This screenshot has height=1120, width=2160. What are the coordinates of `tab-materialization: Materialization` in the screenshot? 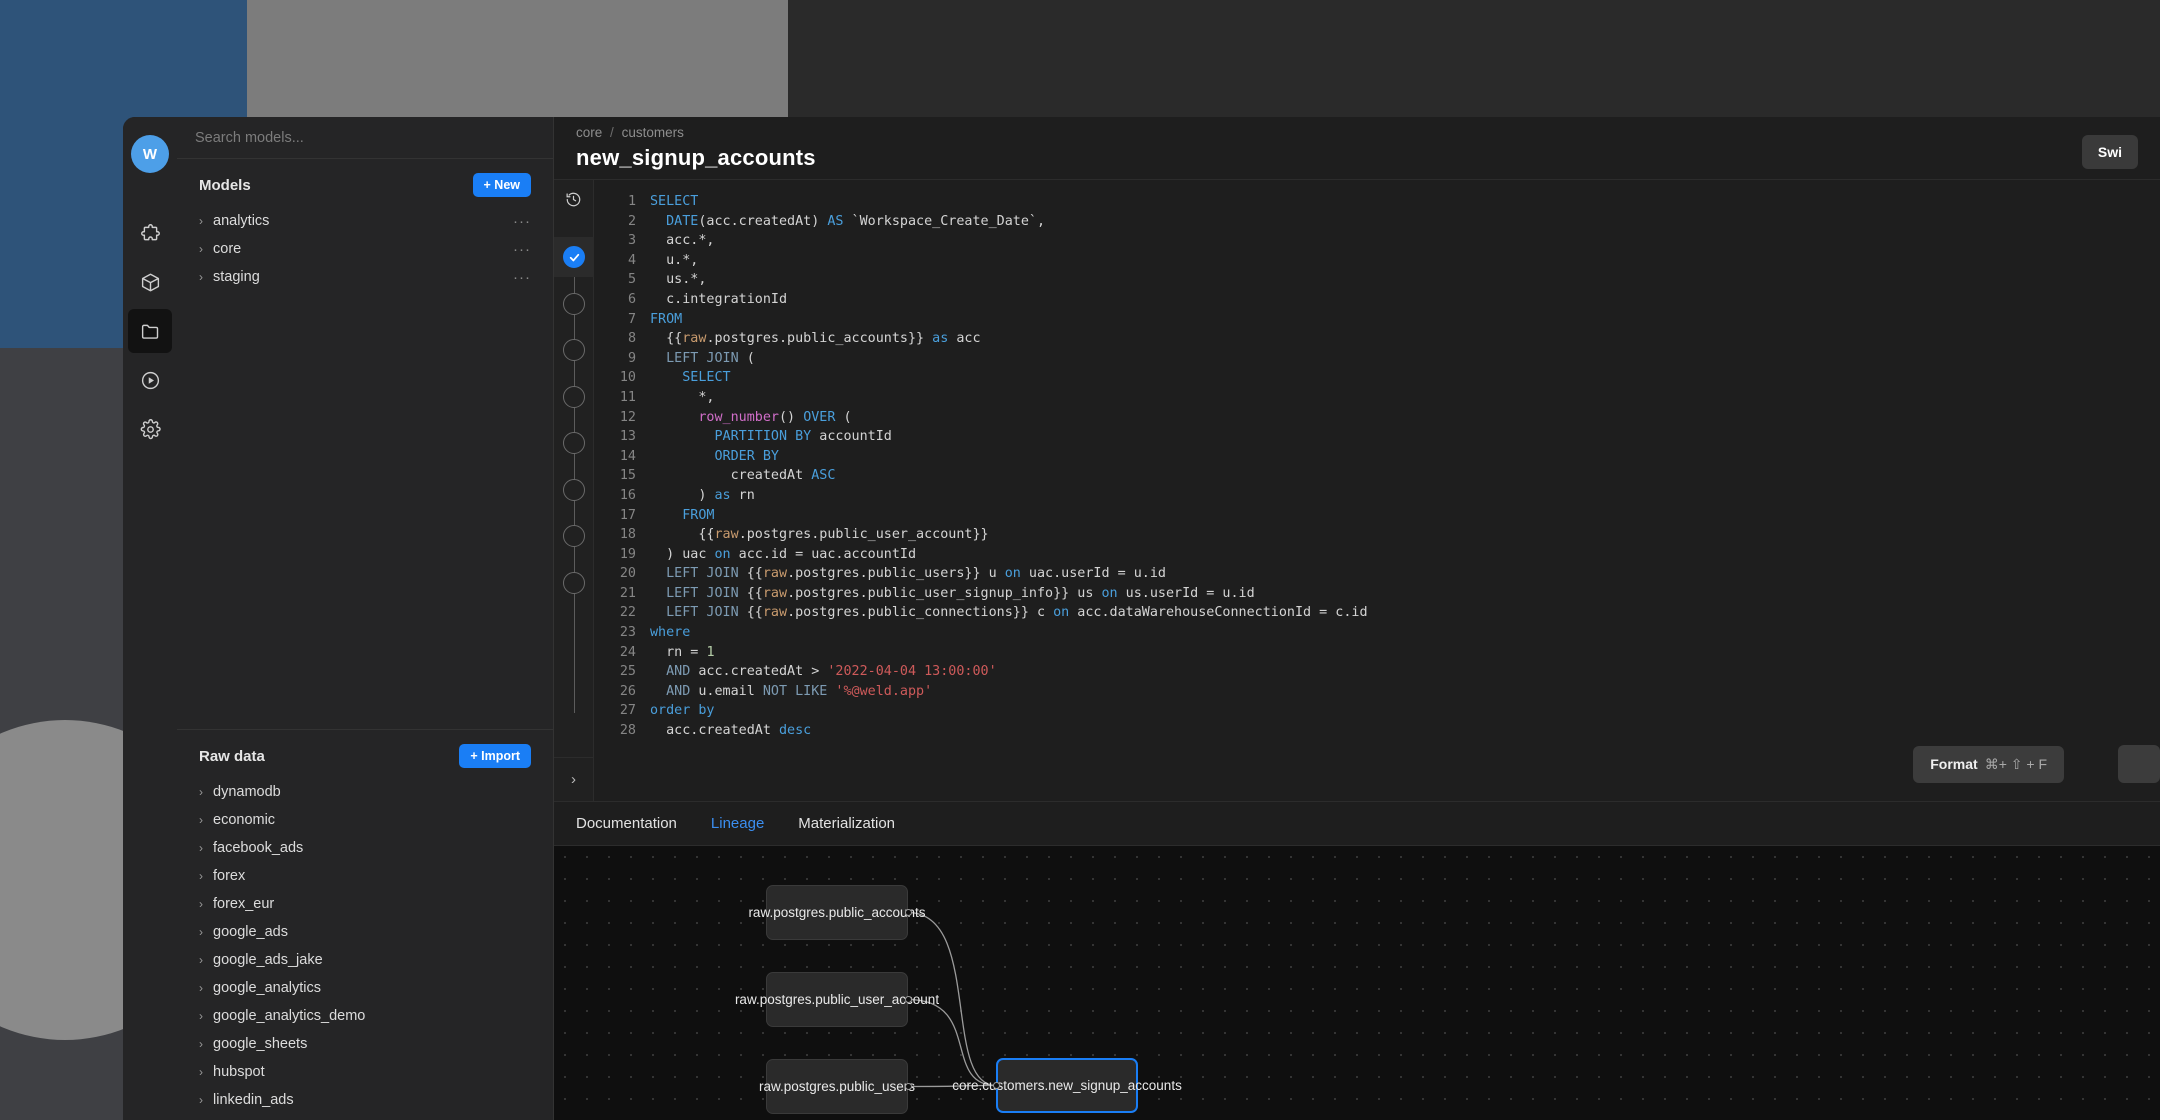 It's located at (846, 823).